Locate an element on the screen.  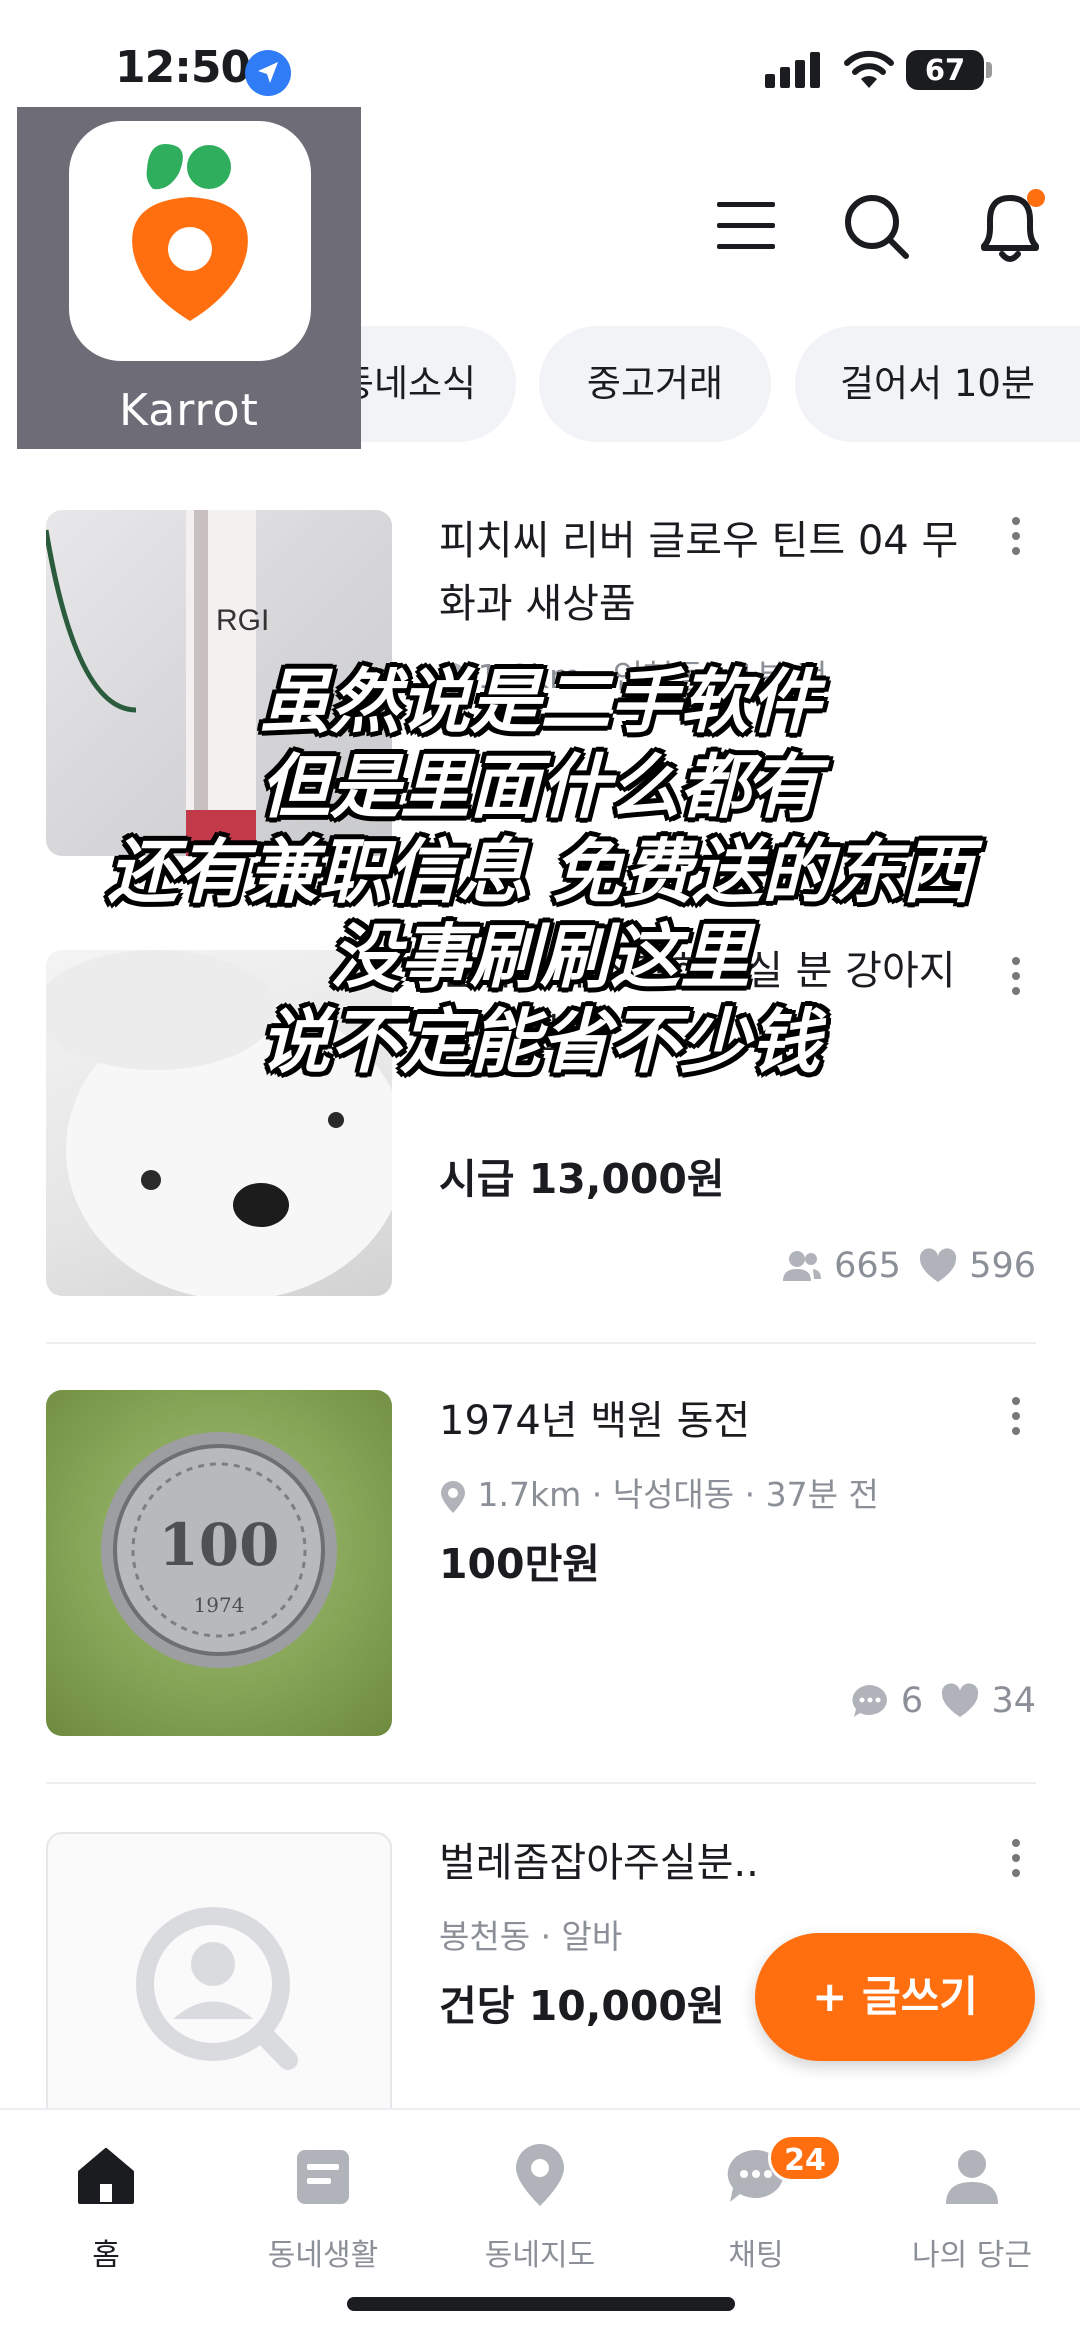
chat-unread-badge: 24 is located at coordinates (805, 2158).